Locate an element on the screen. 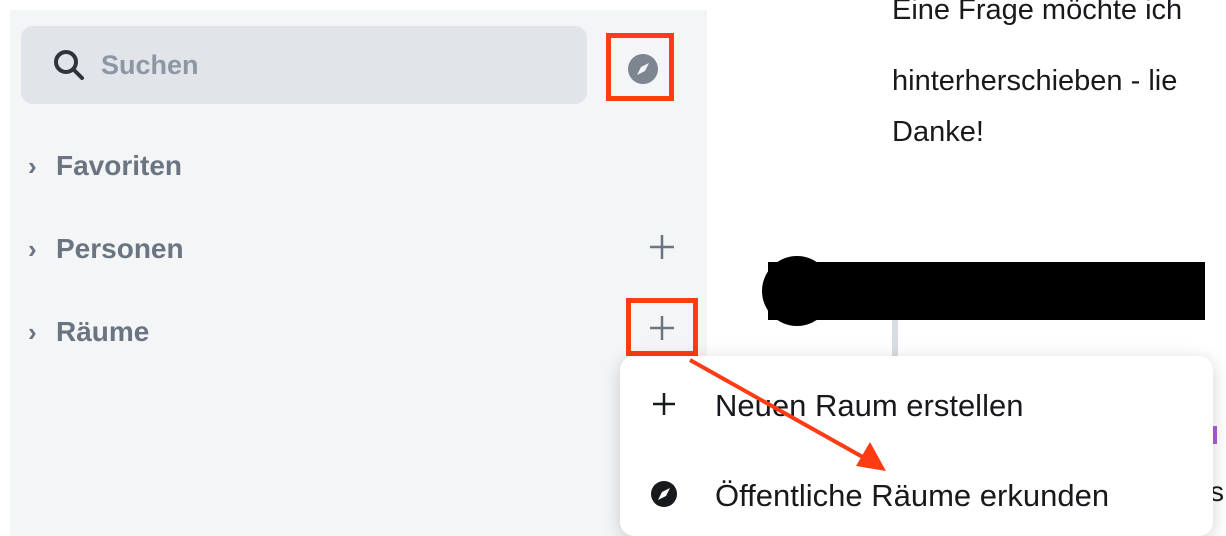 The width and height of the screenshot is (1226, 536). add-room-button is located at coordinates (662, 328).